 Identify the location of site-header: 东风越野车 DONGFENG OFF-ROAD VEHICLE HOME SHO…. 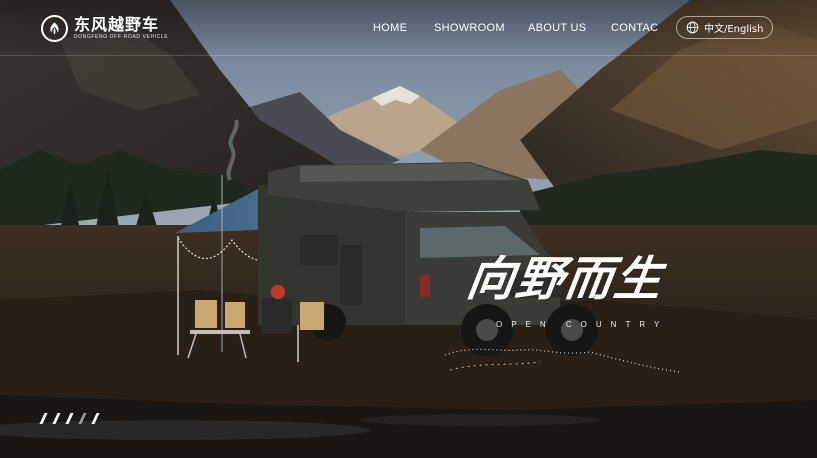
(408, 28).